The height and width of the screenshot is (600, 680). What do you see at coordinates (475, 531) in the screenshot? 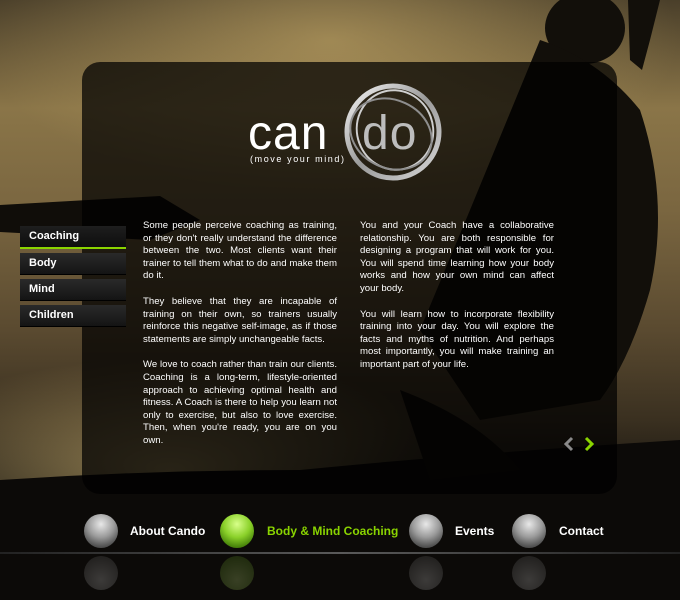
I see `nav-label: Events` at bounding box center [475, 531].